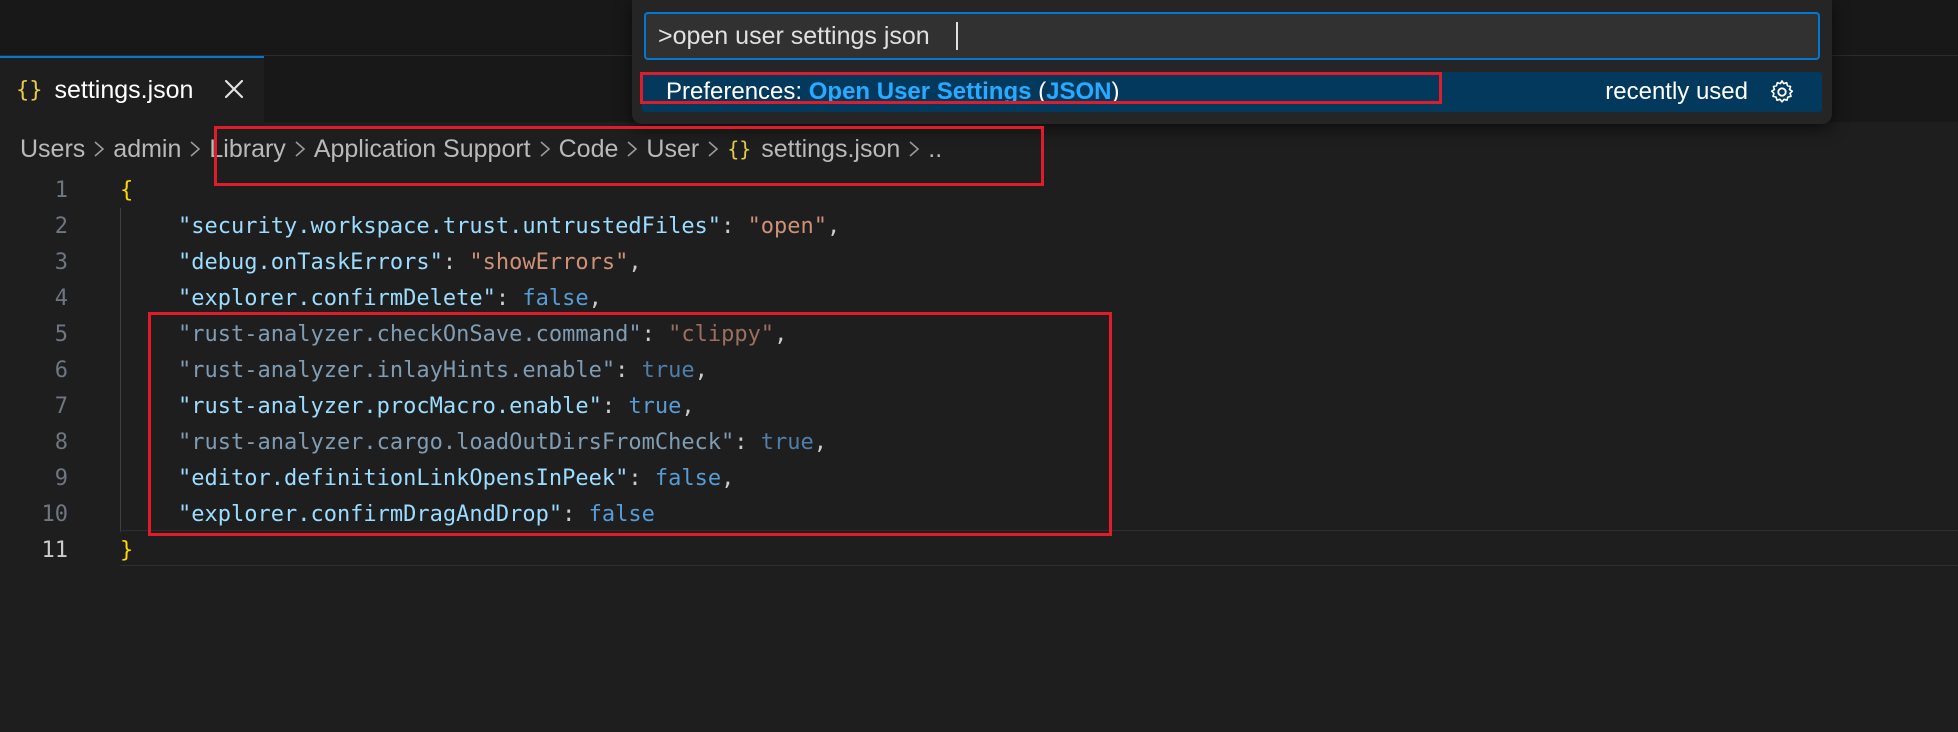 The height and width of the screenshot is (732, 1958). Describe the element at coordinates (979, 190) in the screenshot. I see `code-line: 1 {` at that location.